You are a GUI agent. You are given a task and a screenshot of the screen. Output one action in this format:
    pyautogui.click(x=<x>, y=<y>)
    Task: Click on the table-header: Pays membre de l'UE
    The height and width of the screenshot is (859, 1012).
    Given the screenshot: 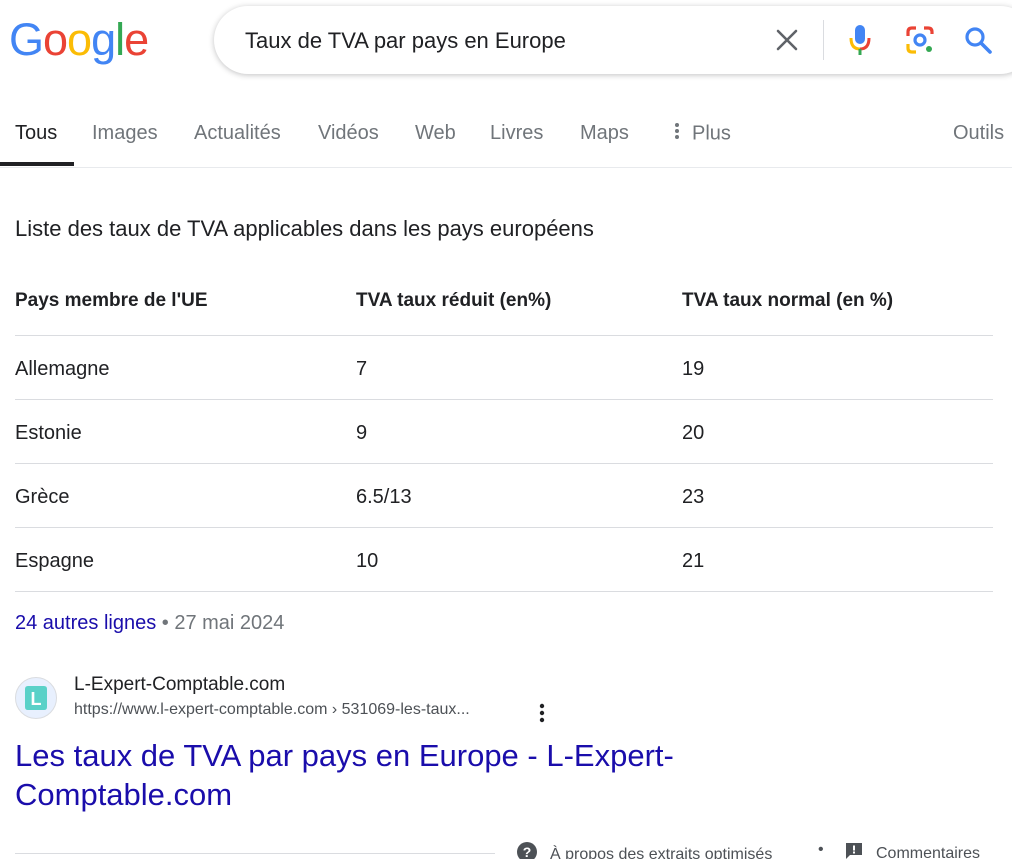 What is the action you would take?
    pyautogui.click(x=111, y=300)
    